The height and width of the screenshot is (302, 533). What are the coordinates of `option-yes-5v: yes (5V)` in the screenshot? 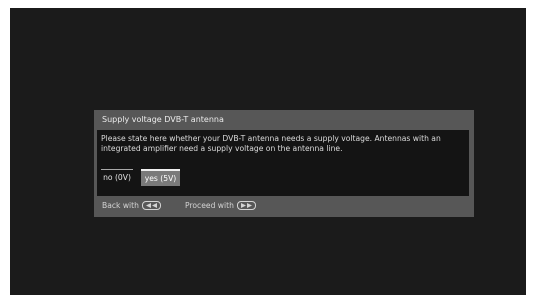 It's located at (160, 177).